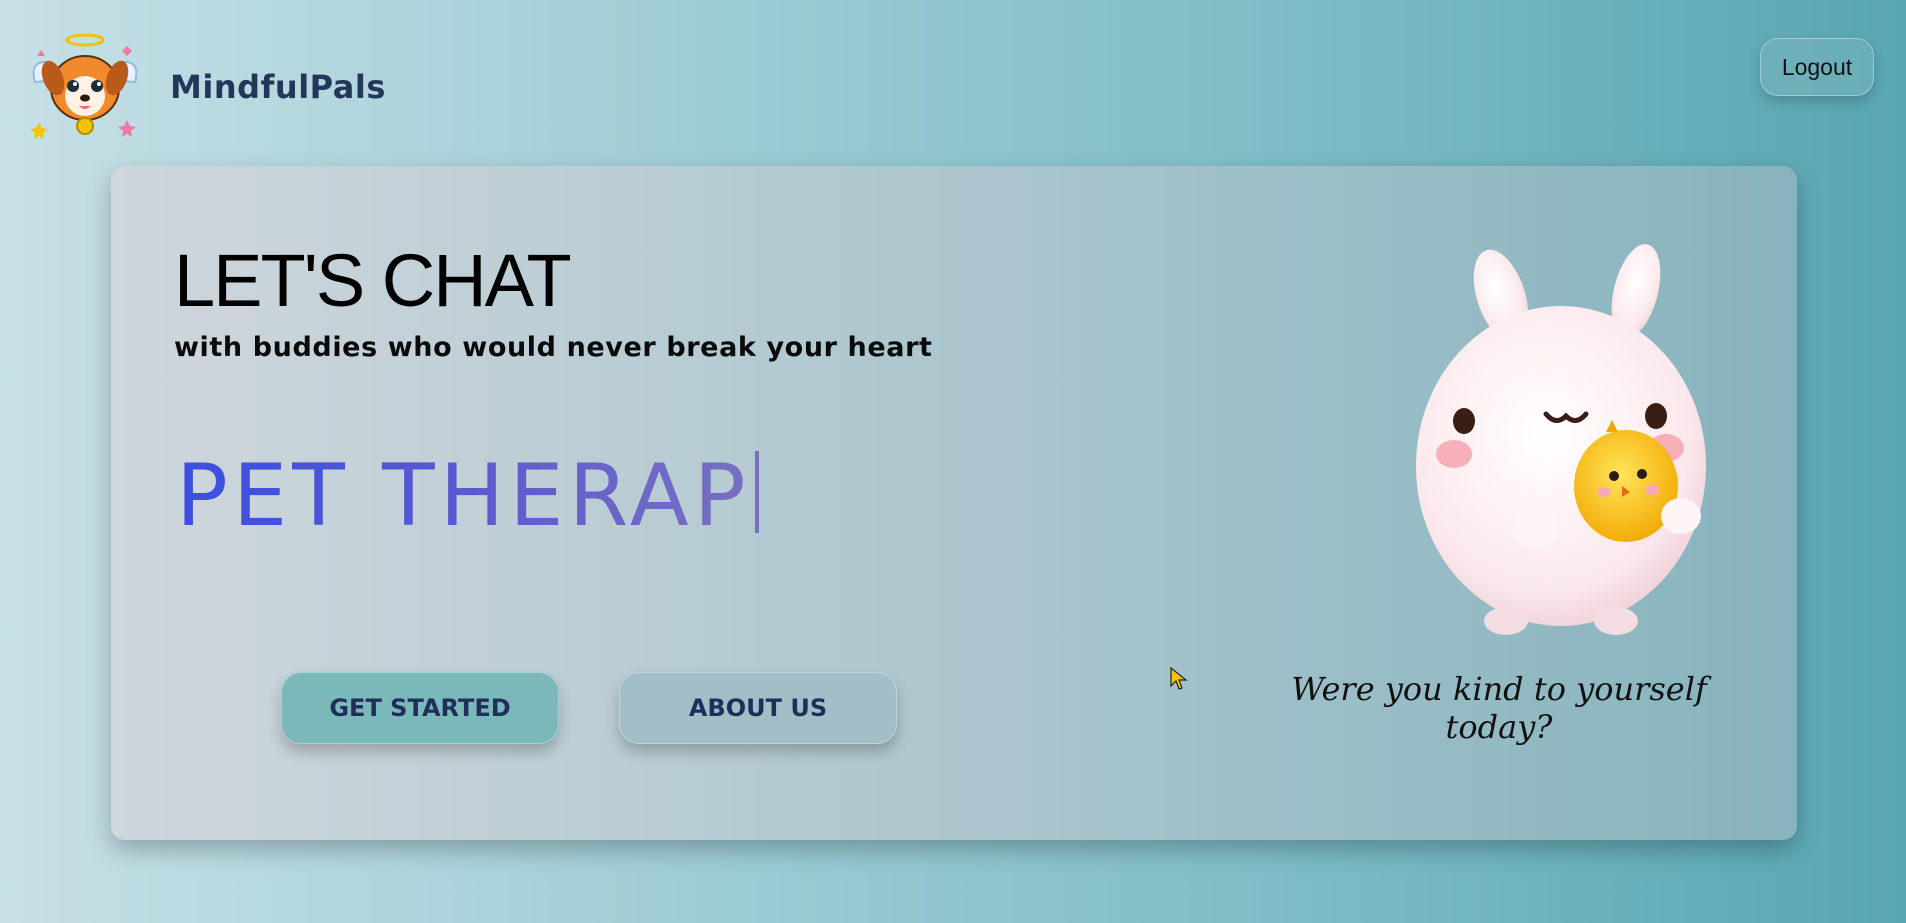  What do you see at coordinates (1561, 439) in the screenshot?
I see `bunny-mascot-icon` at bounding box center [1561, 439].